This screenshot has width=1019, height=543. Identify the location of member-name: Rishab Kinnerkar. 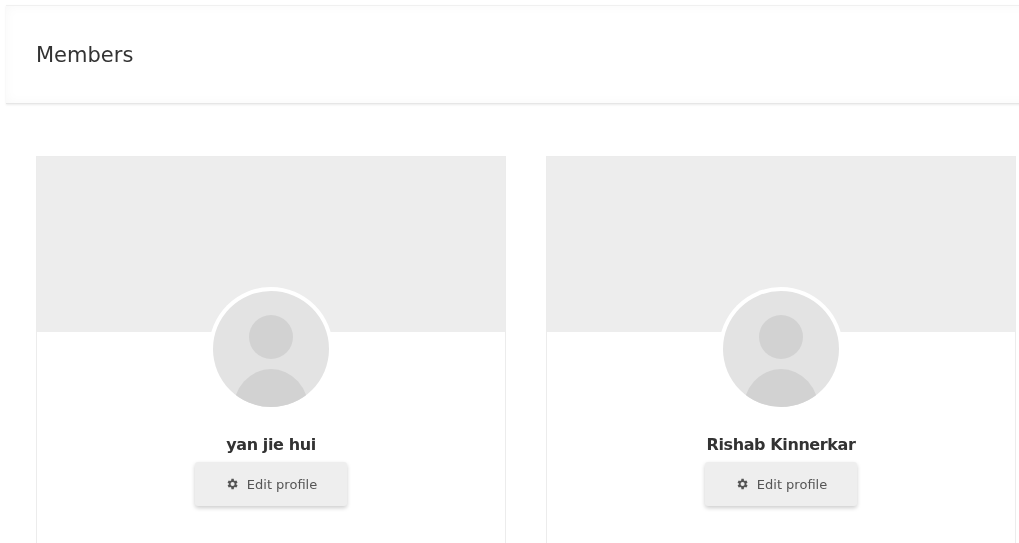
(781, 444).